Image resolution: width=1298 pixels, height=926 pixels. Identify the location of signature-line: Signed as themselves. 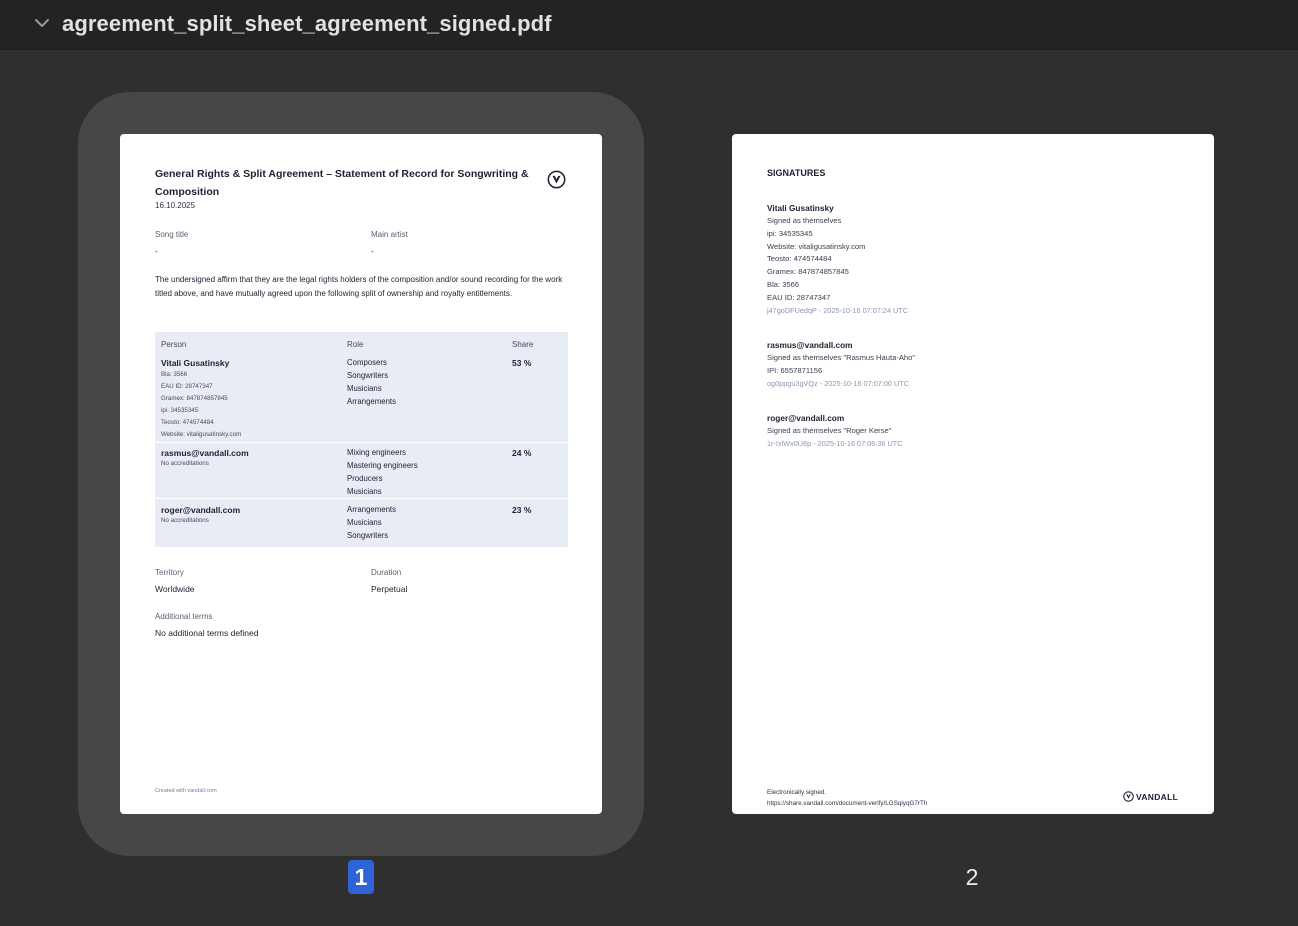
(804, 220).